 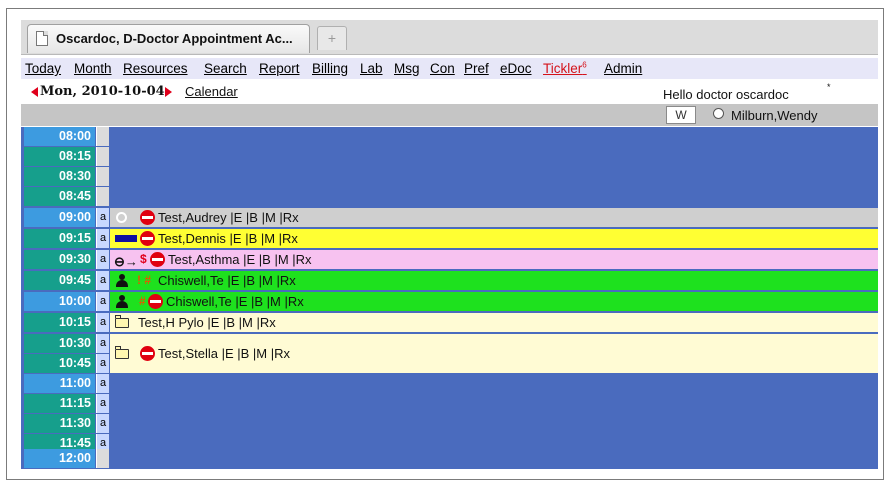 I want to click on appointment-row: 10:15 a Test,H Pylo |E |B |M |Rx, so click(x=449, y=323).